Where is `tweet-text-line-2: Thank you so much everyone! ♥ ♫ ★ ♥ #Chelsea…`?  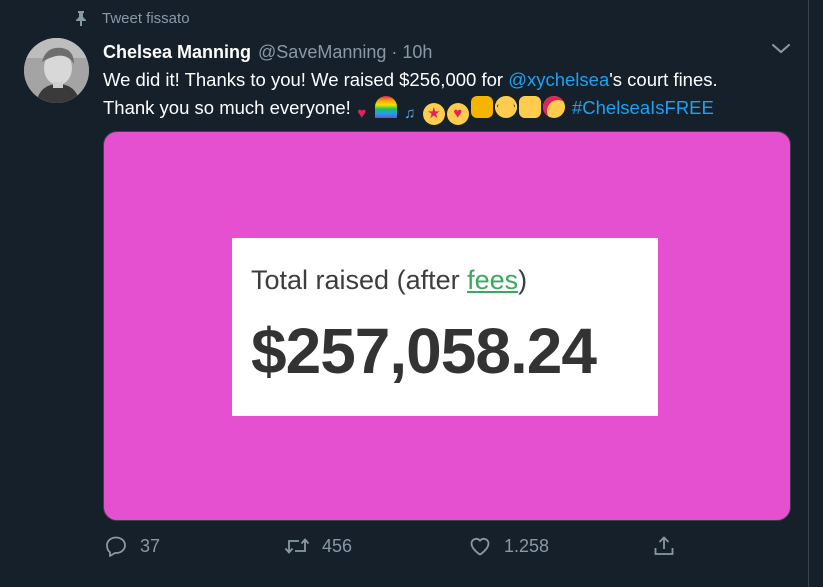 tweet-text-line-2: Thank you so much everyone! ♥ ♫ ★ ♥ #Chelsea… is located at coordinates (448, 109).